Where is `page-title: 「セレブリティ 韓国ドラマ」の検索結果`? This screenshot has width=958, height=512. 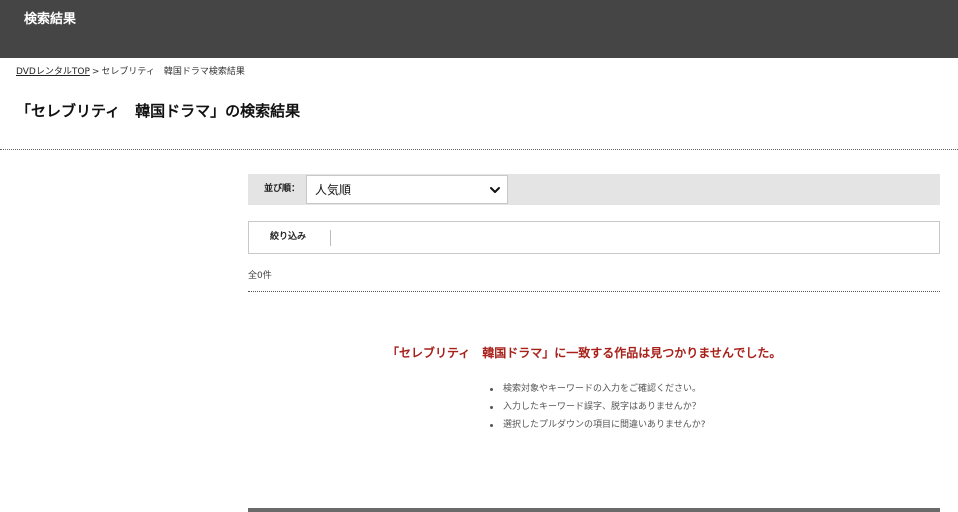
page-title: 「セレブリティ 韓国ドラマ」の検索結果 is located at coordinates (158, 111).